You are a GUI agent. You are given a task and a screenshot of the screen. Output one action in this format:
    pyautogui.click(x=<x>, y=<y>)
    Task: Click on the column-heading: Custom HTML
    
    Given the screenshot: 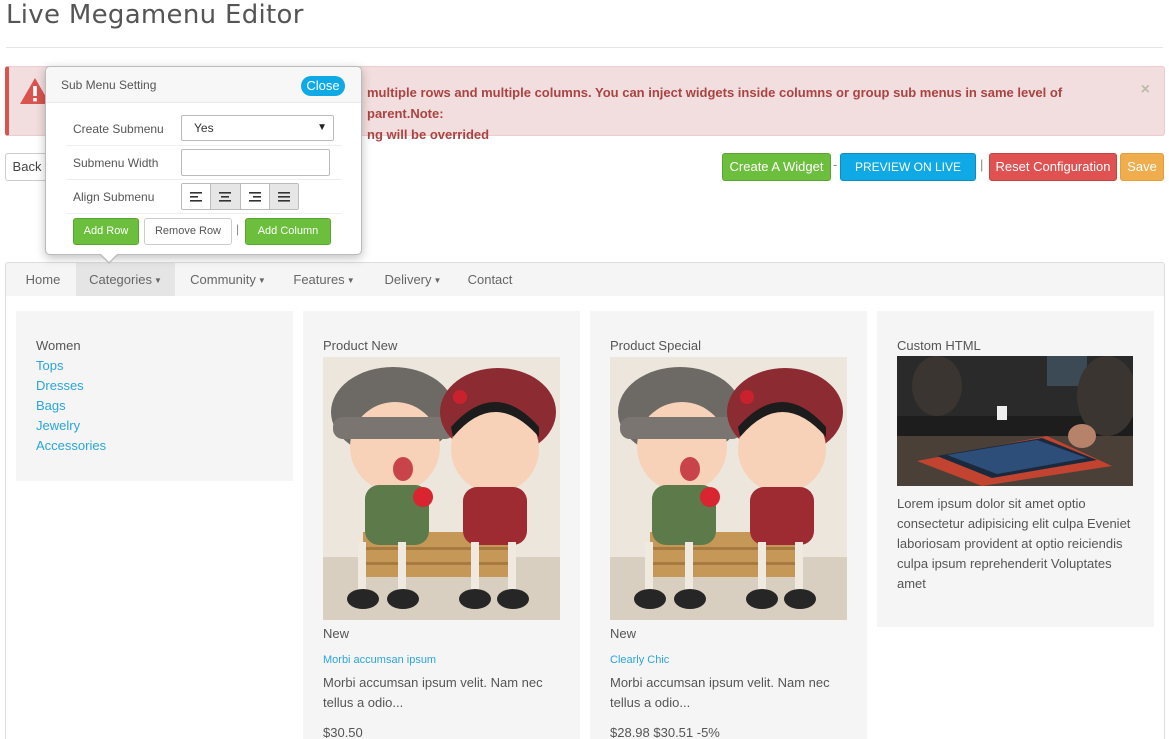 What is the action you would take?
    pyautogui.click(x=939, y=345)
    